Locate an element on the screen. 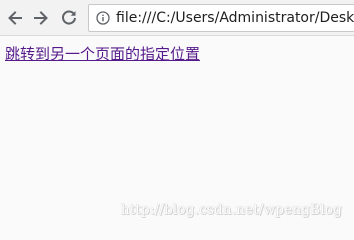 The width and height of the screenshot is (354, 240). forward-arrow-icon is located at coordinates (41, 18).